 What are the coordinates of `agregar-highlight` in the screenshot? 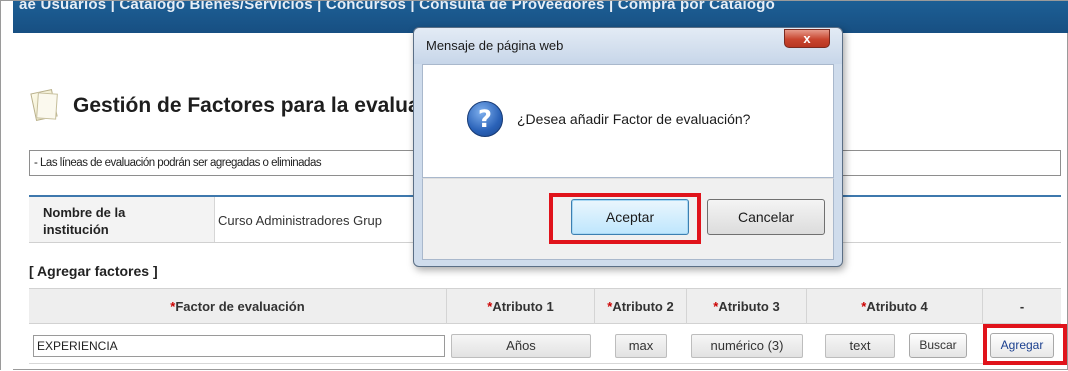 It's located at (1025, 344).